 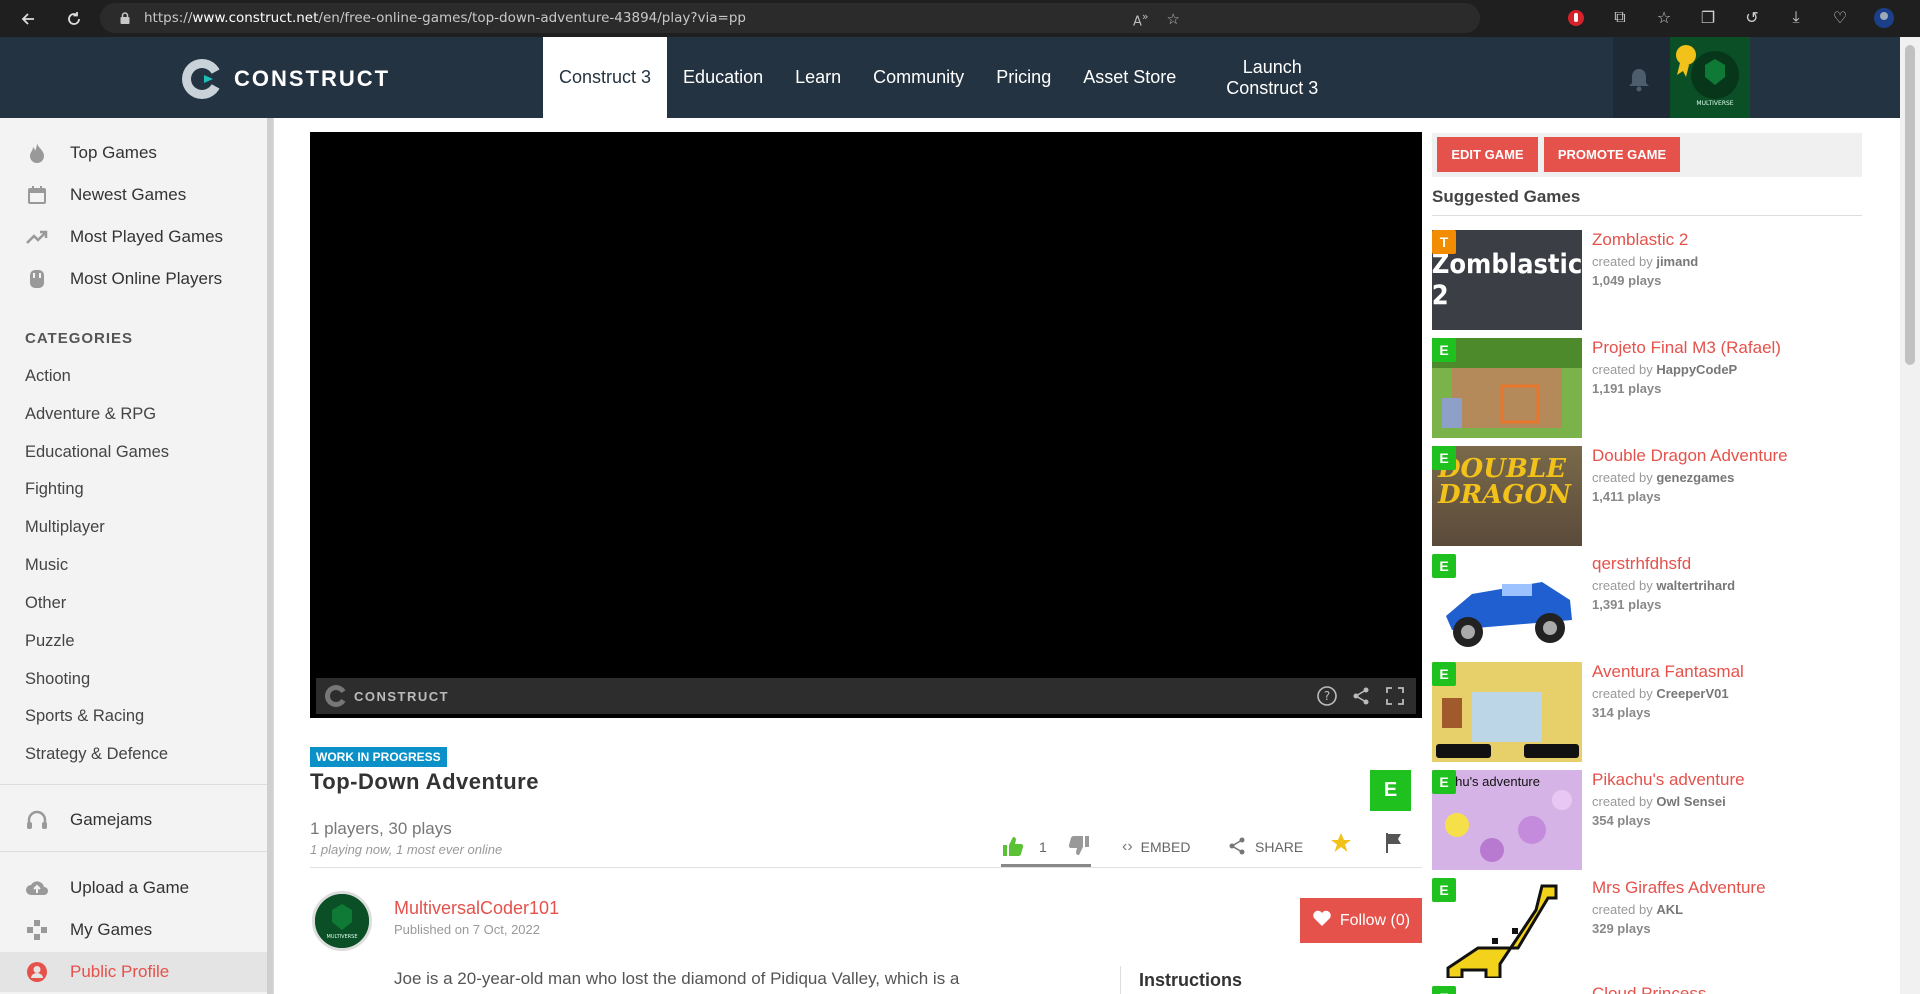 What do you see at coordinates (1265, 847) in the screenshot?
I see `share-button: SHARE` at bounding box center [1265, 847].